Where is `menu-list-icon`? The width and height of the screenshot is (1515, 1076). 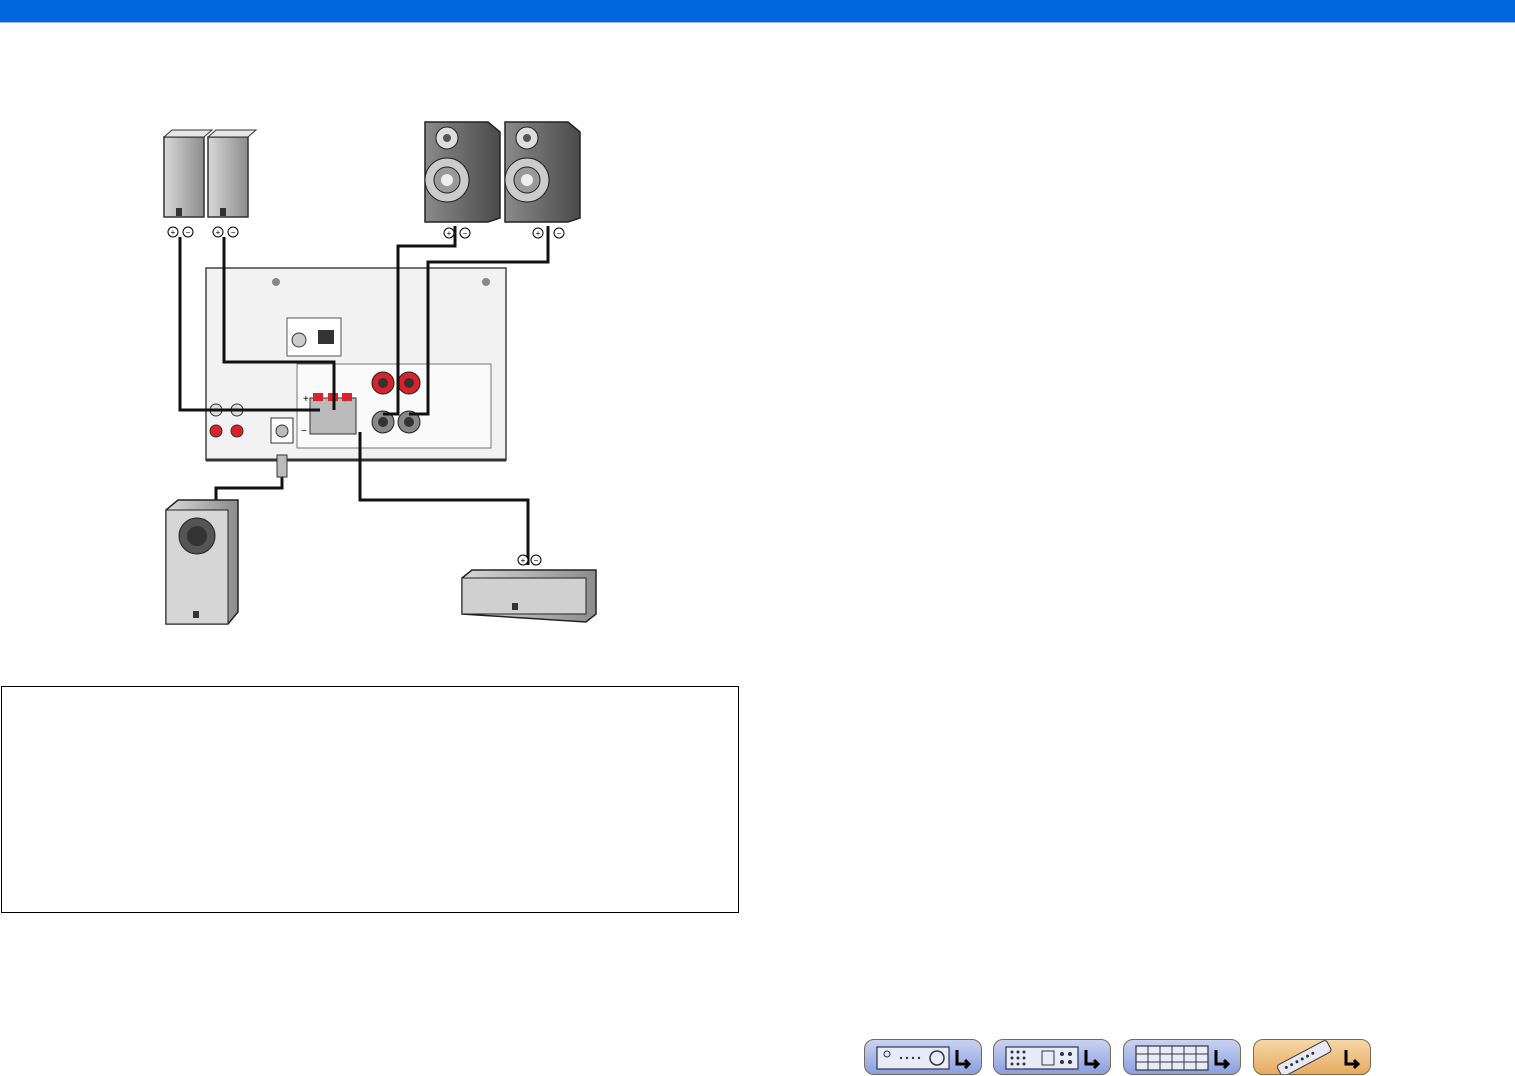 menu-list-icon is located at coordinates (1183, 1058).